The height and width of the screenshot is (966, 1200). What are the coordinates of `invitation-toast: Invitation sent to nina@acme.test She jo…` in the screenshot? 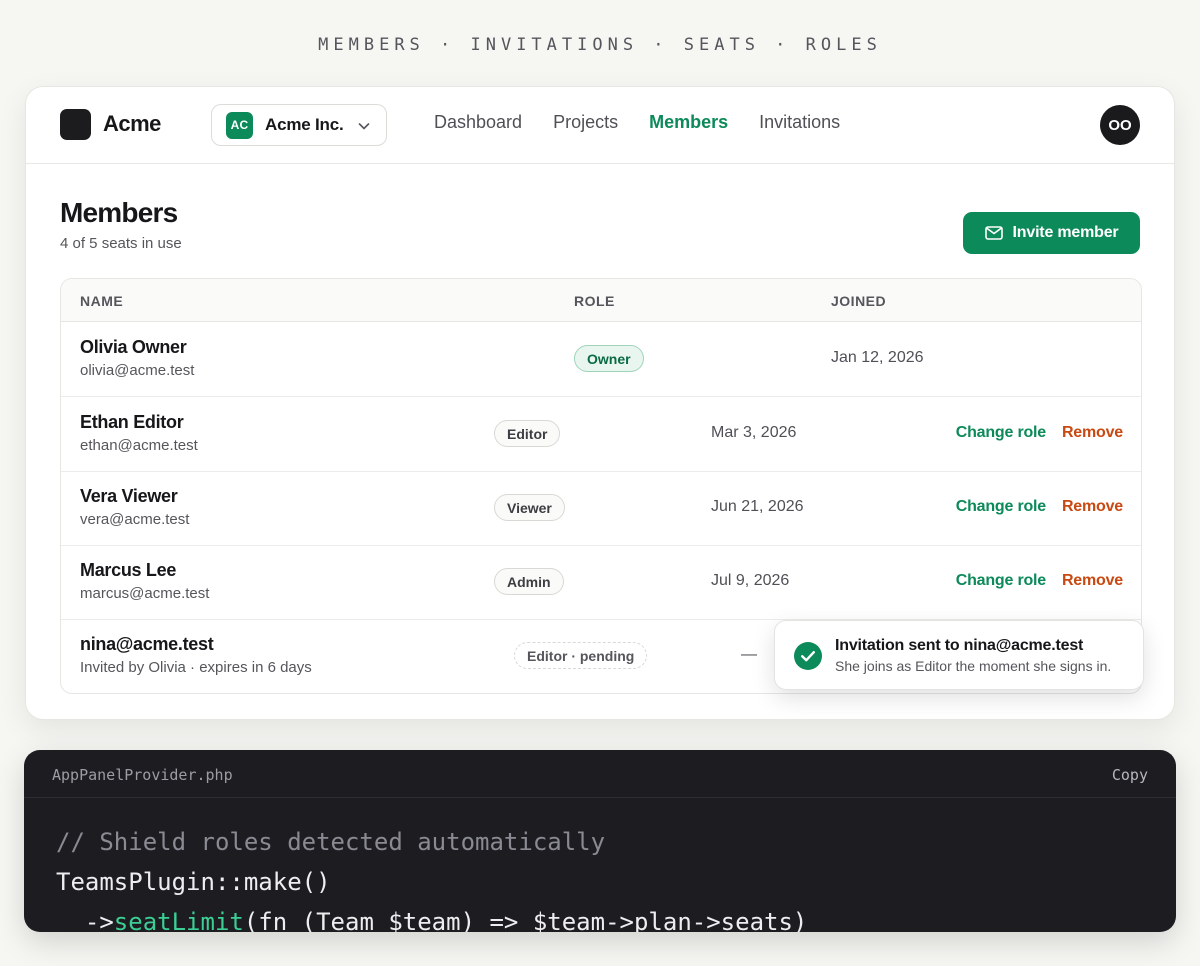 It's located at (959, 655).